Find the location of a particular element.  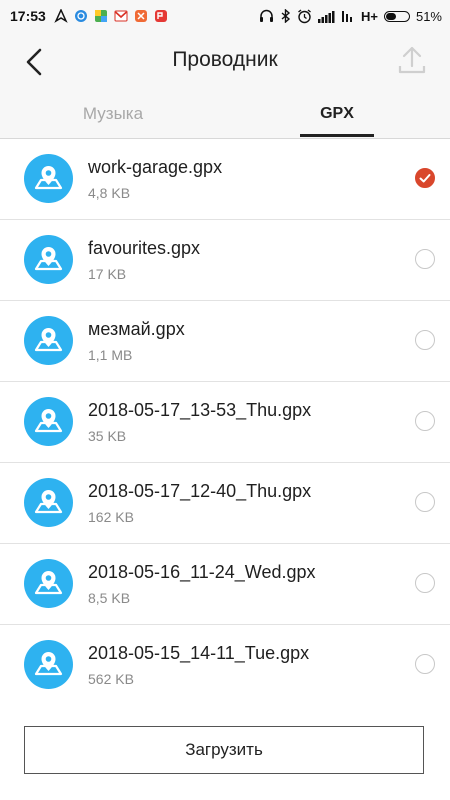

headphones-icon is located at coordinates (266, 15).